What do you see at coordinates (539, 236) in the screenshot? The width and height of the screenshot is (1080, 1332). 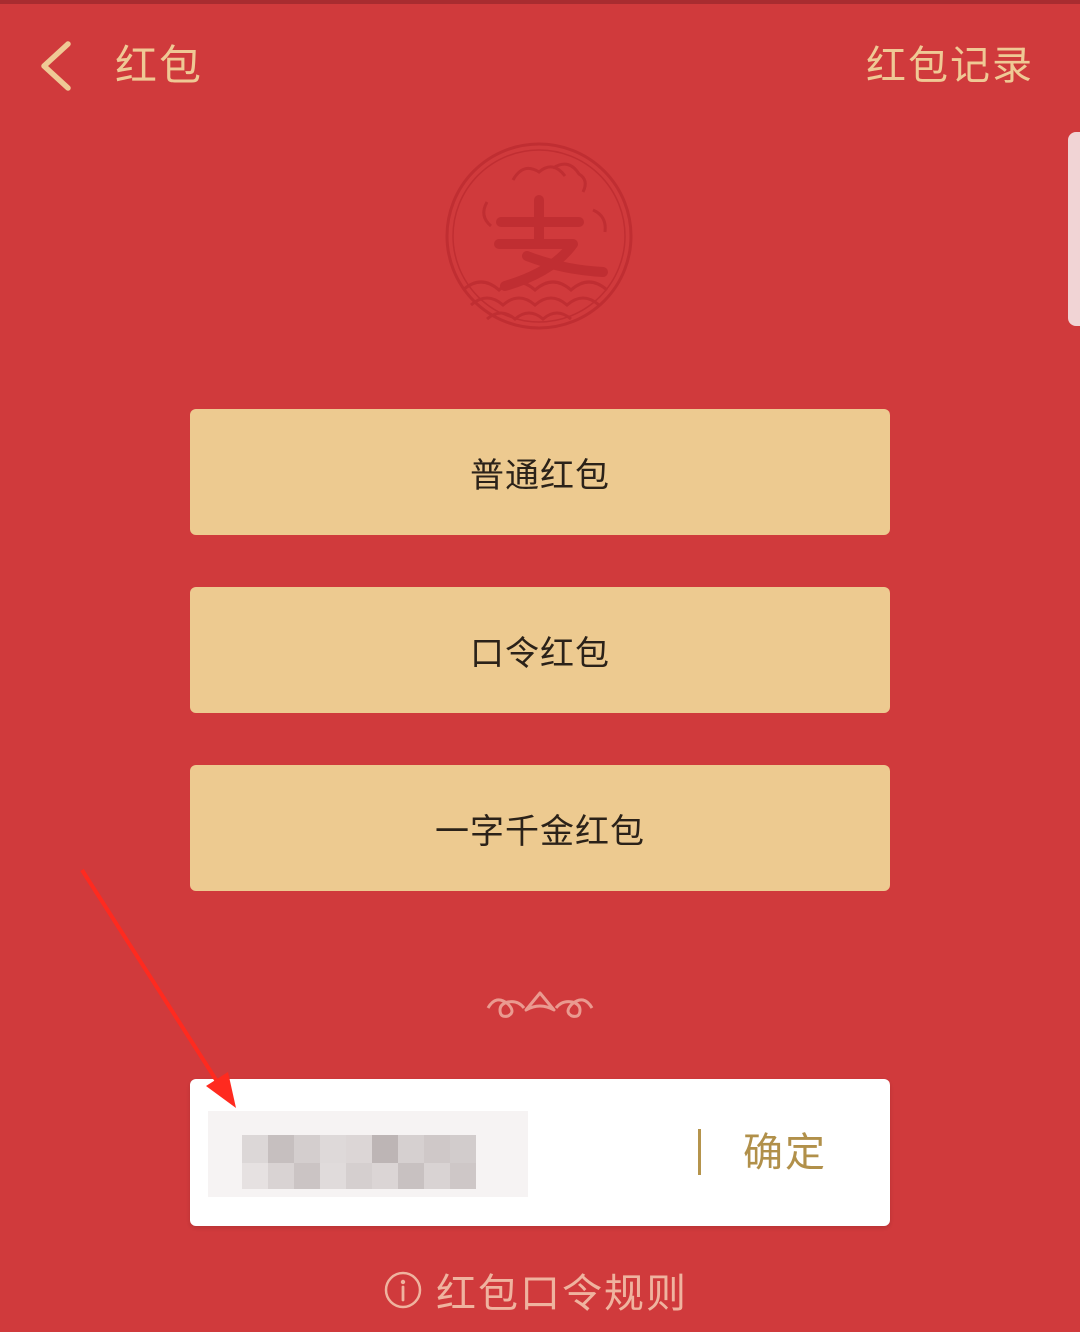 I see `alipay-seal-icon` at bounding box center [539, 236].